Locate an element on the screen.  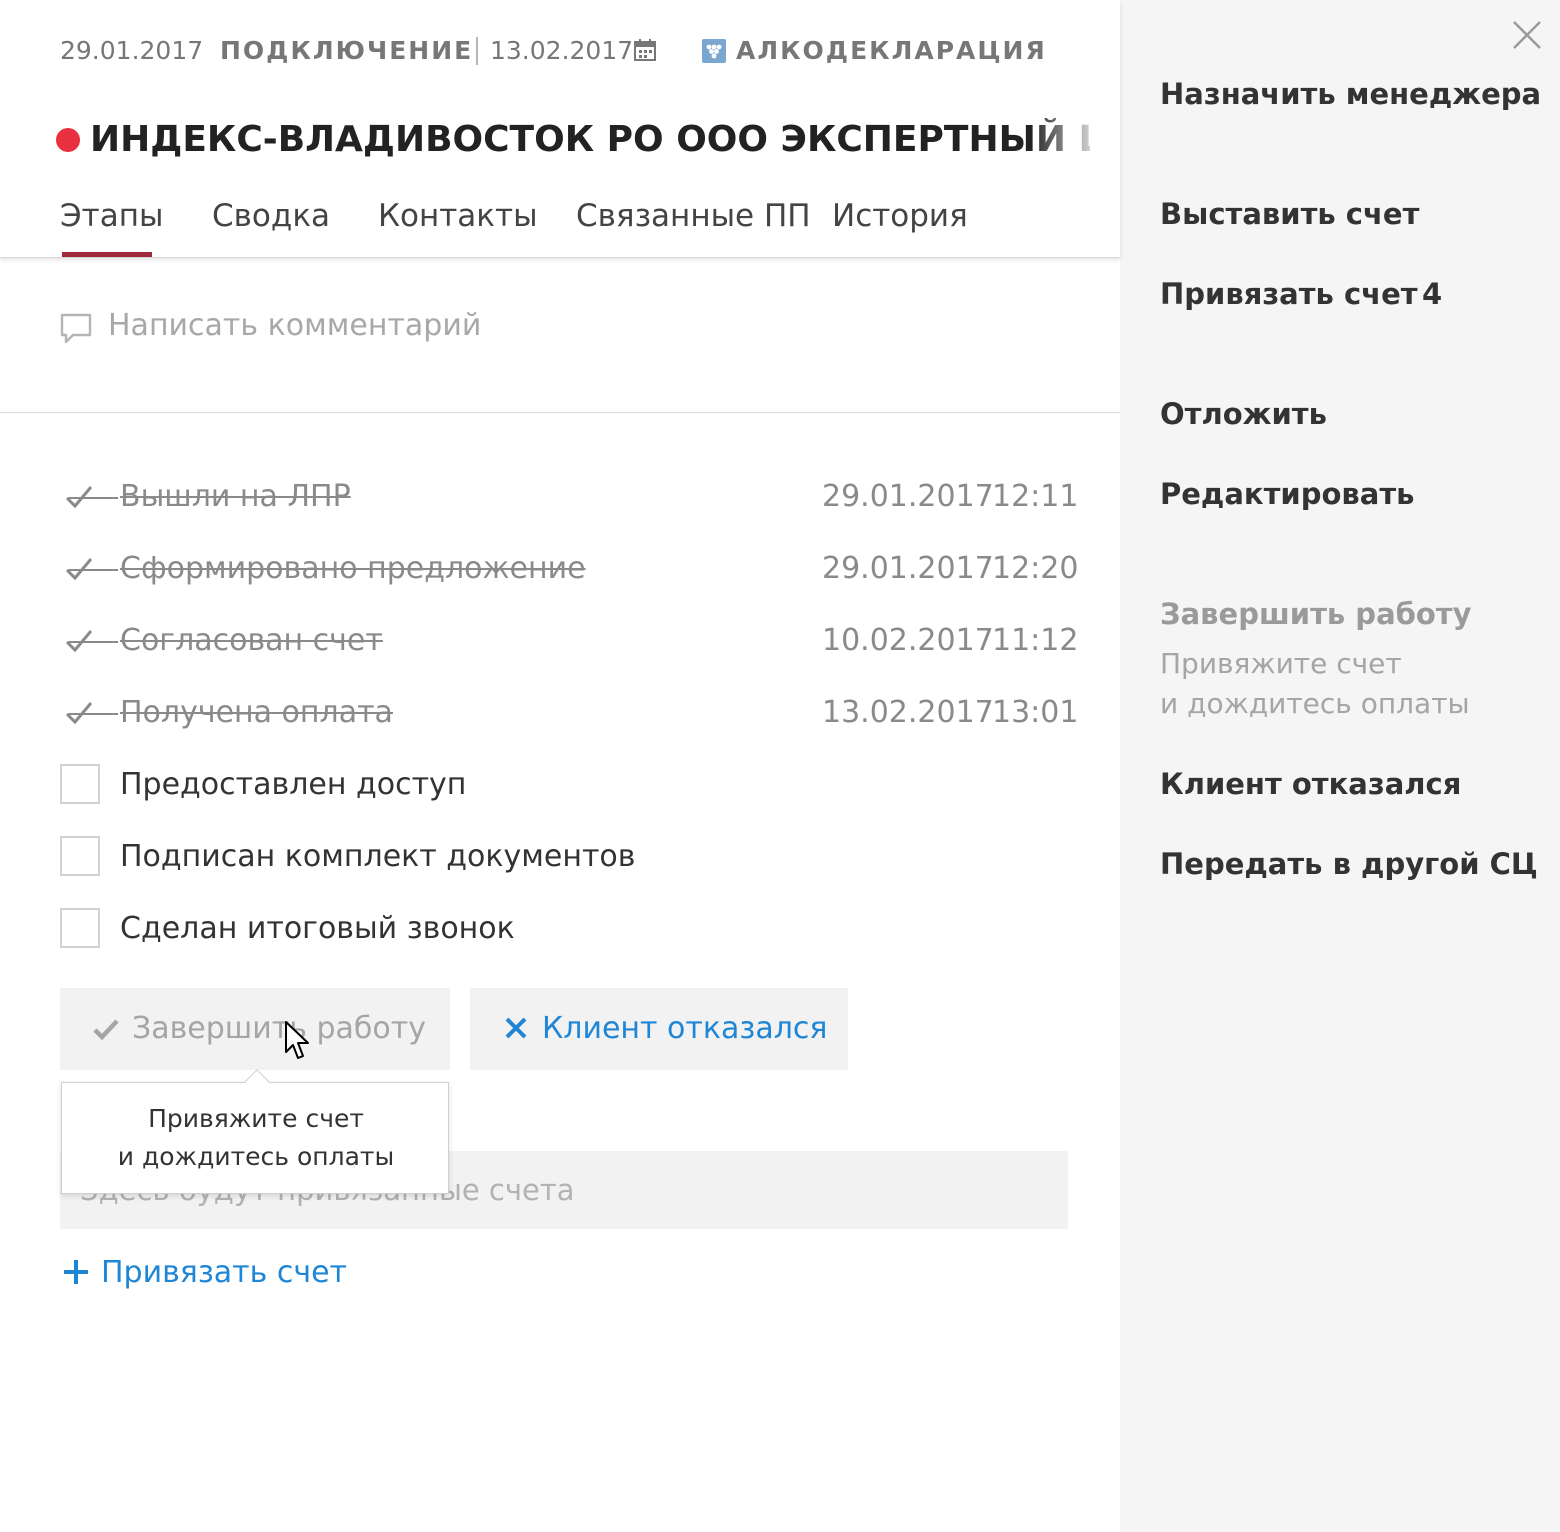
postpone-action: Отложить is located at coordinates (1243, 414).